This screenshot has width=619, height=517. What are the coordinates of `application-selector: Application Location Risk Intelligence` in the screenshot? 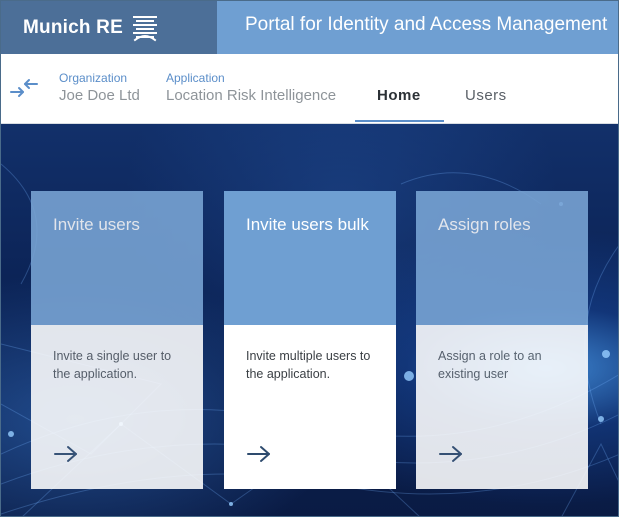 It's located at (251, 87).